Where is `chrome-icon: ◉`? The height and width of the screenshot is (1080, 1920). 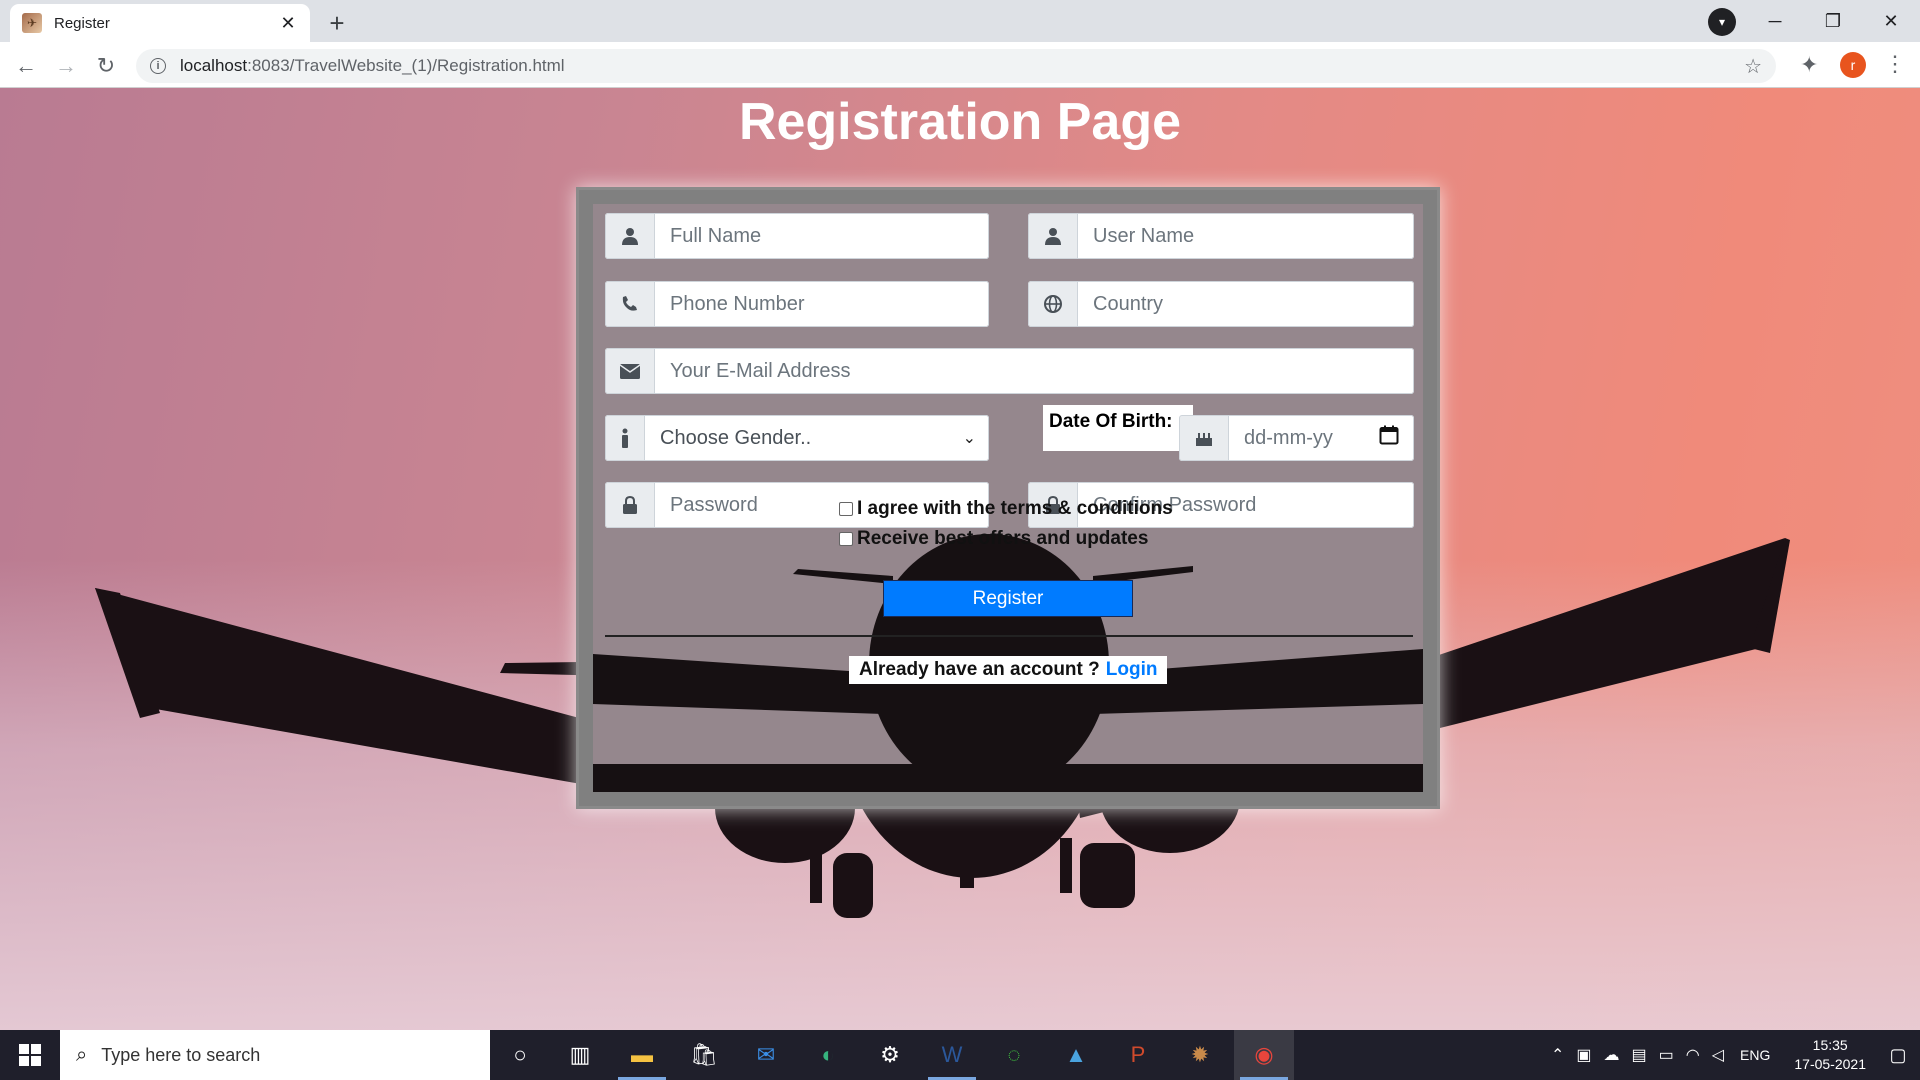
chrome-icon: ◉ is located at coordinates (1264, 1055).